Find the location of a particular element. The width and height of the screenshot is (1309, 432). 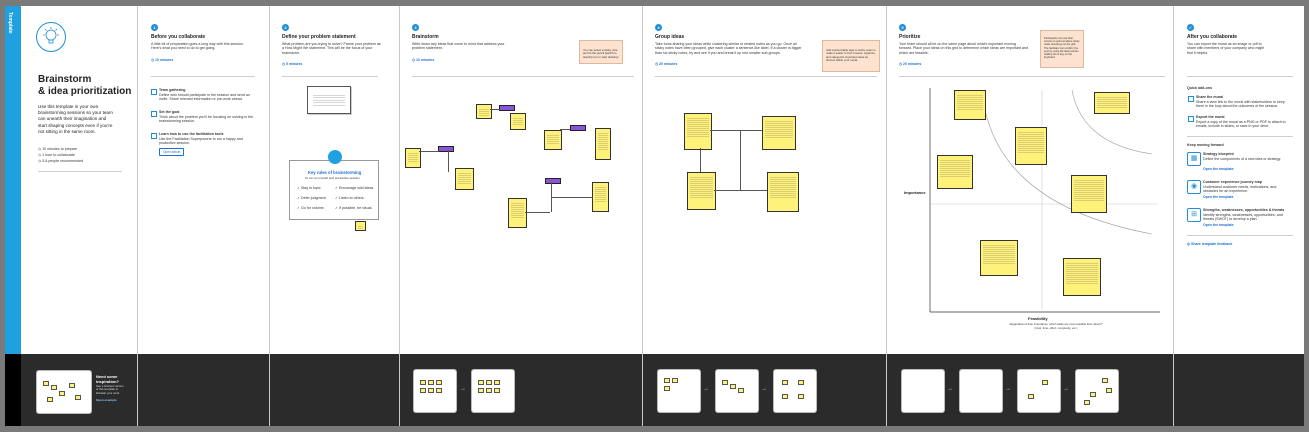

brainstorm-time: ◷ 10 minutes is located at coordinates (423, 60).